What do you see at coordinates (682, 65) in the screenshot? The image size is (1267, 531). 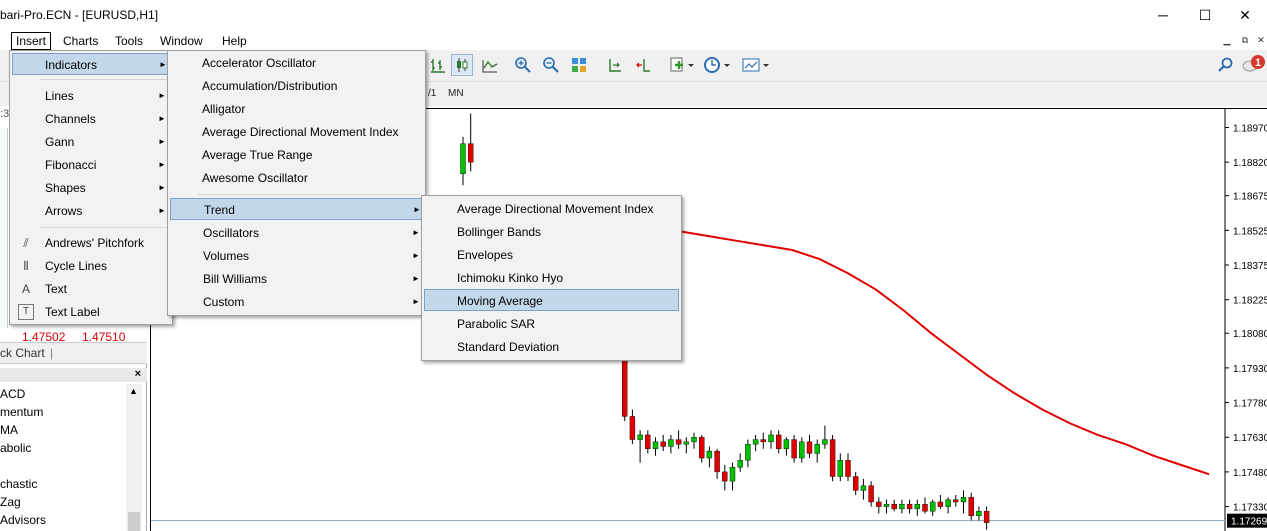 I see `indicators-button` at bounding box center [682, 65].